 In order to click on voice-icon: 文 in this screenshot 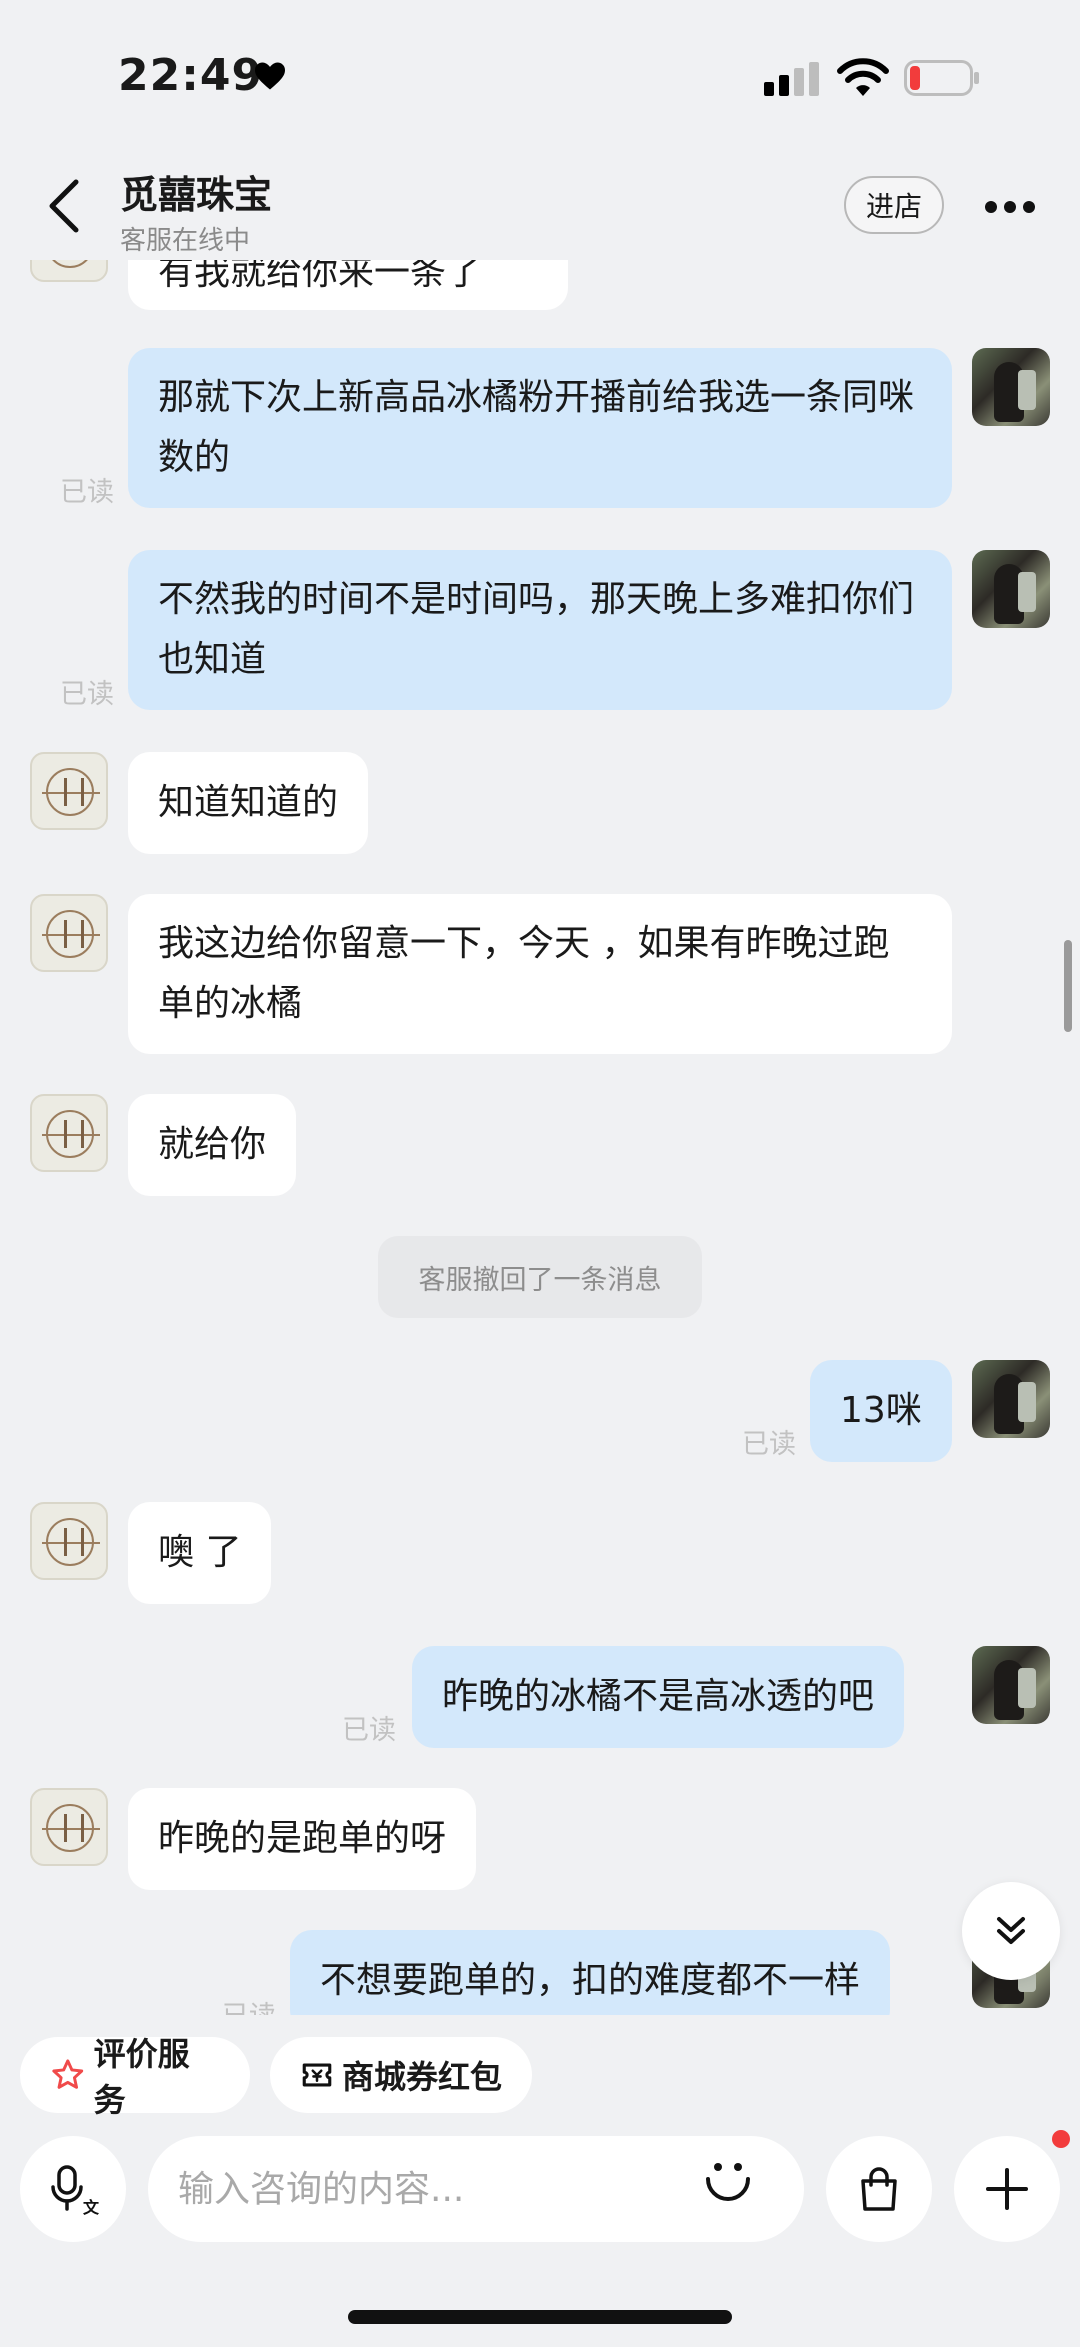, I will do `click(75, 2191)`.